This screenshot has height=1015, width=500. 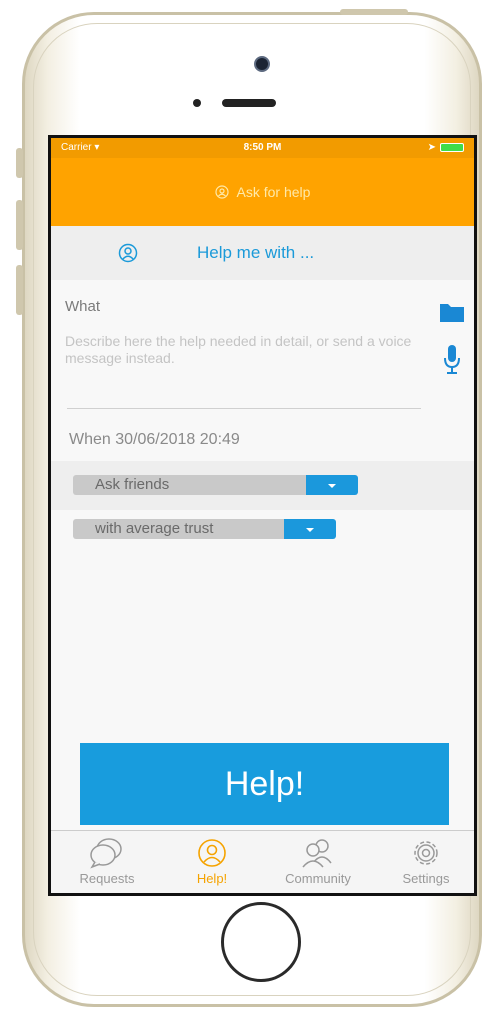 I want to click on group-icon, so click(x=317, y=853).